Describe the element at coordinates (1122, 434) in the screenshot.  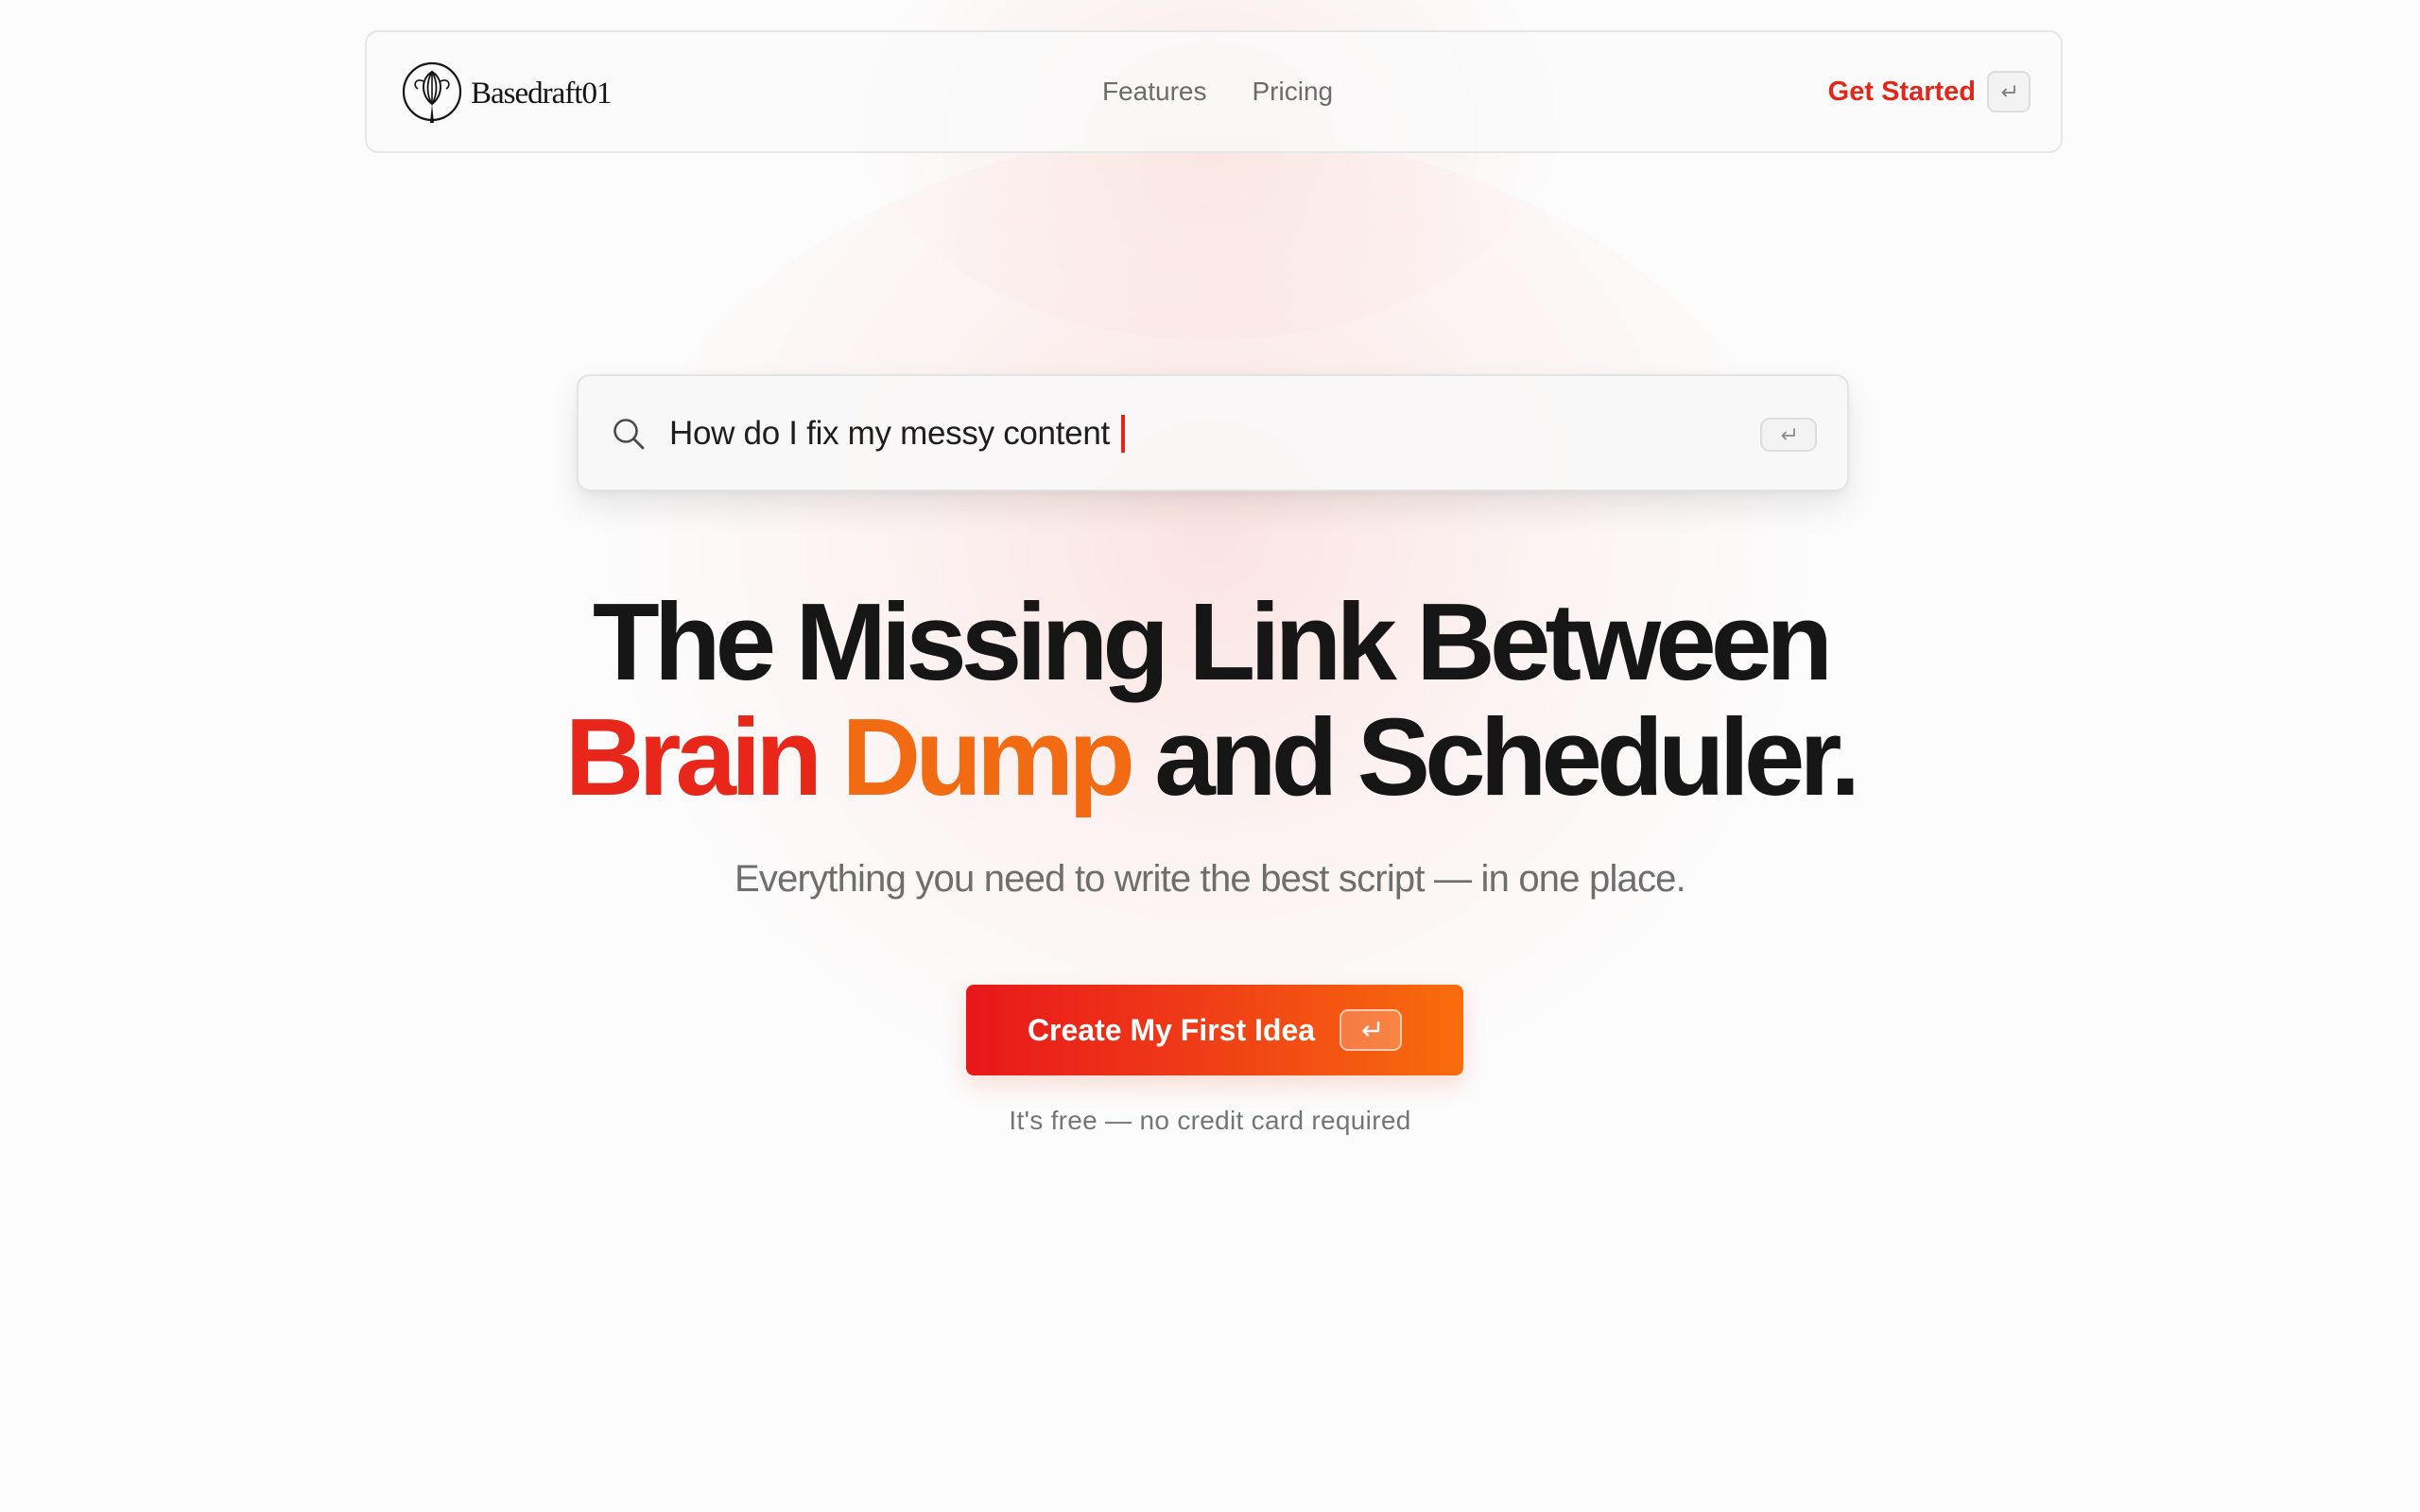
I see `text-caret` at that location.